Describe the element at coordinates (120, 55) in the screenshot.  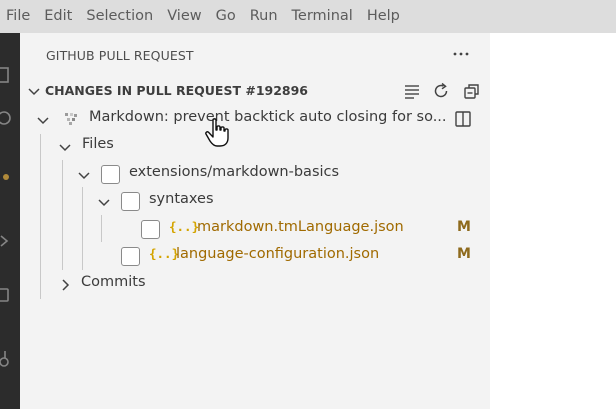
I see `panel-title: GITHUB PULL REQUEST` at that location.